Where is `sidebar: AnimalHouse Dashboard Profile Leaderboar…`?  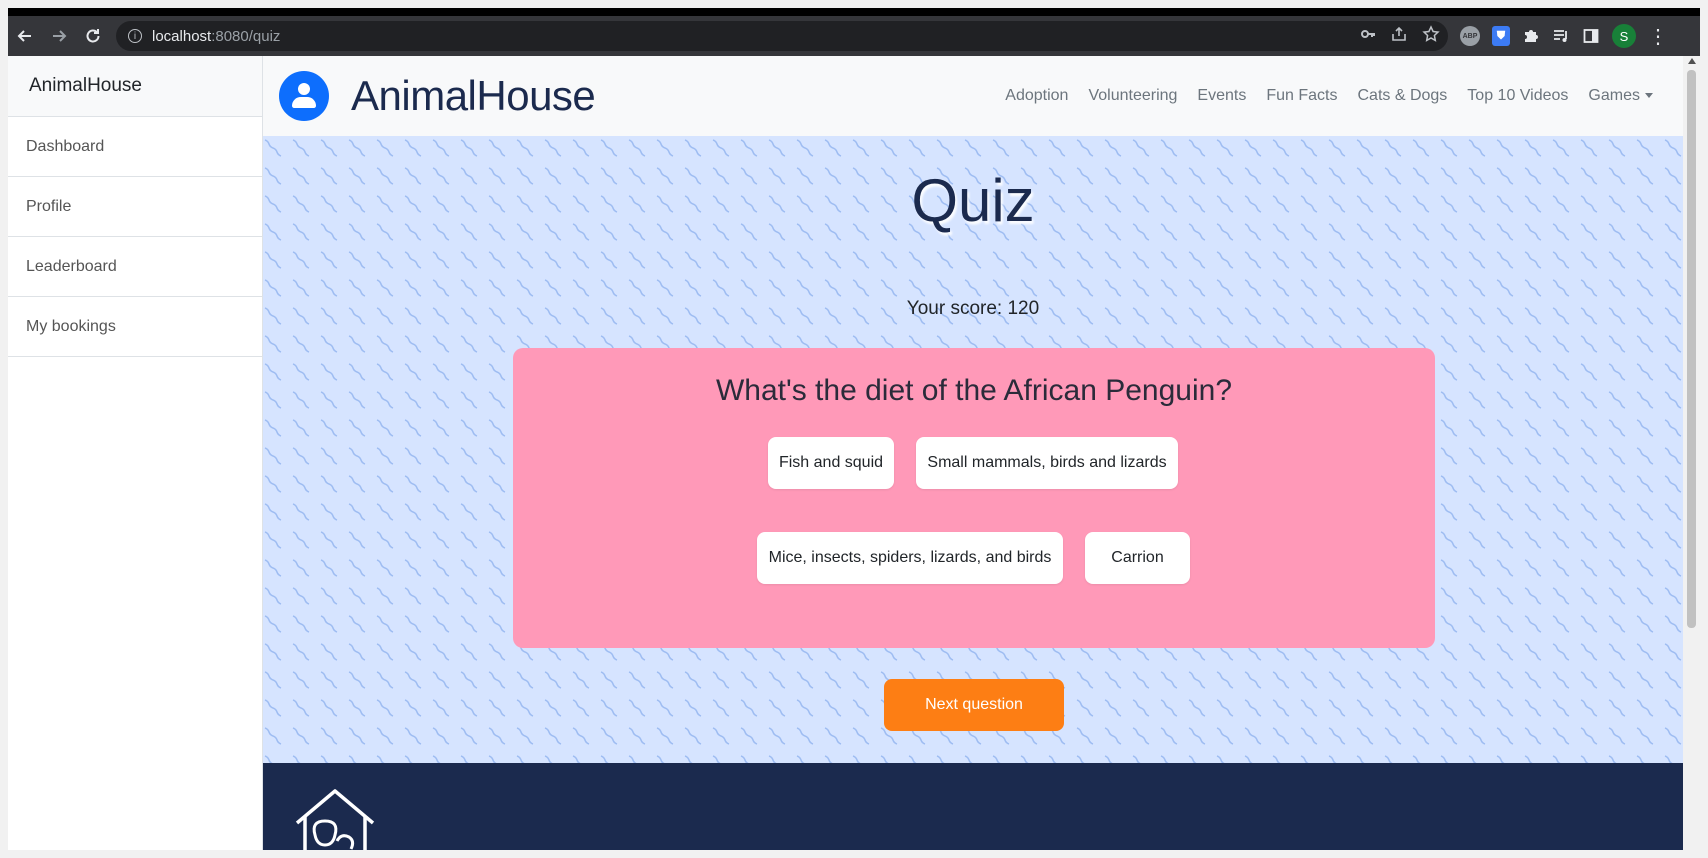 sidebar: AnimalHouse Dashboard Profile Leaderboar… is located at coordinates (135, 453).